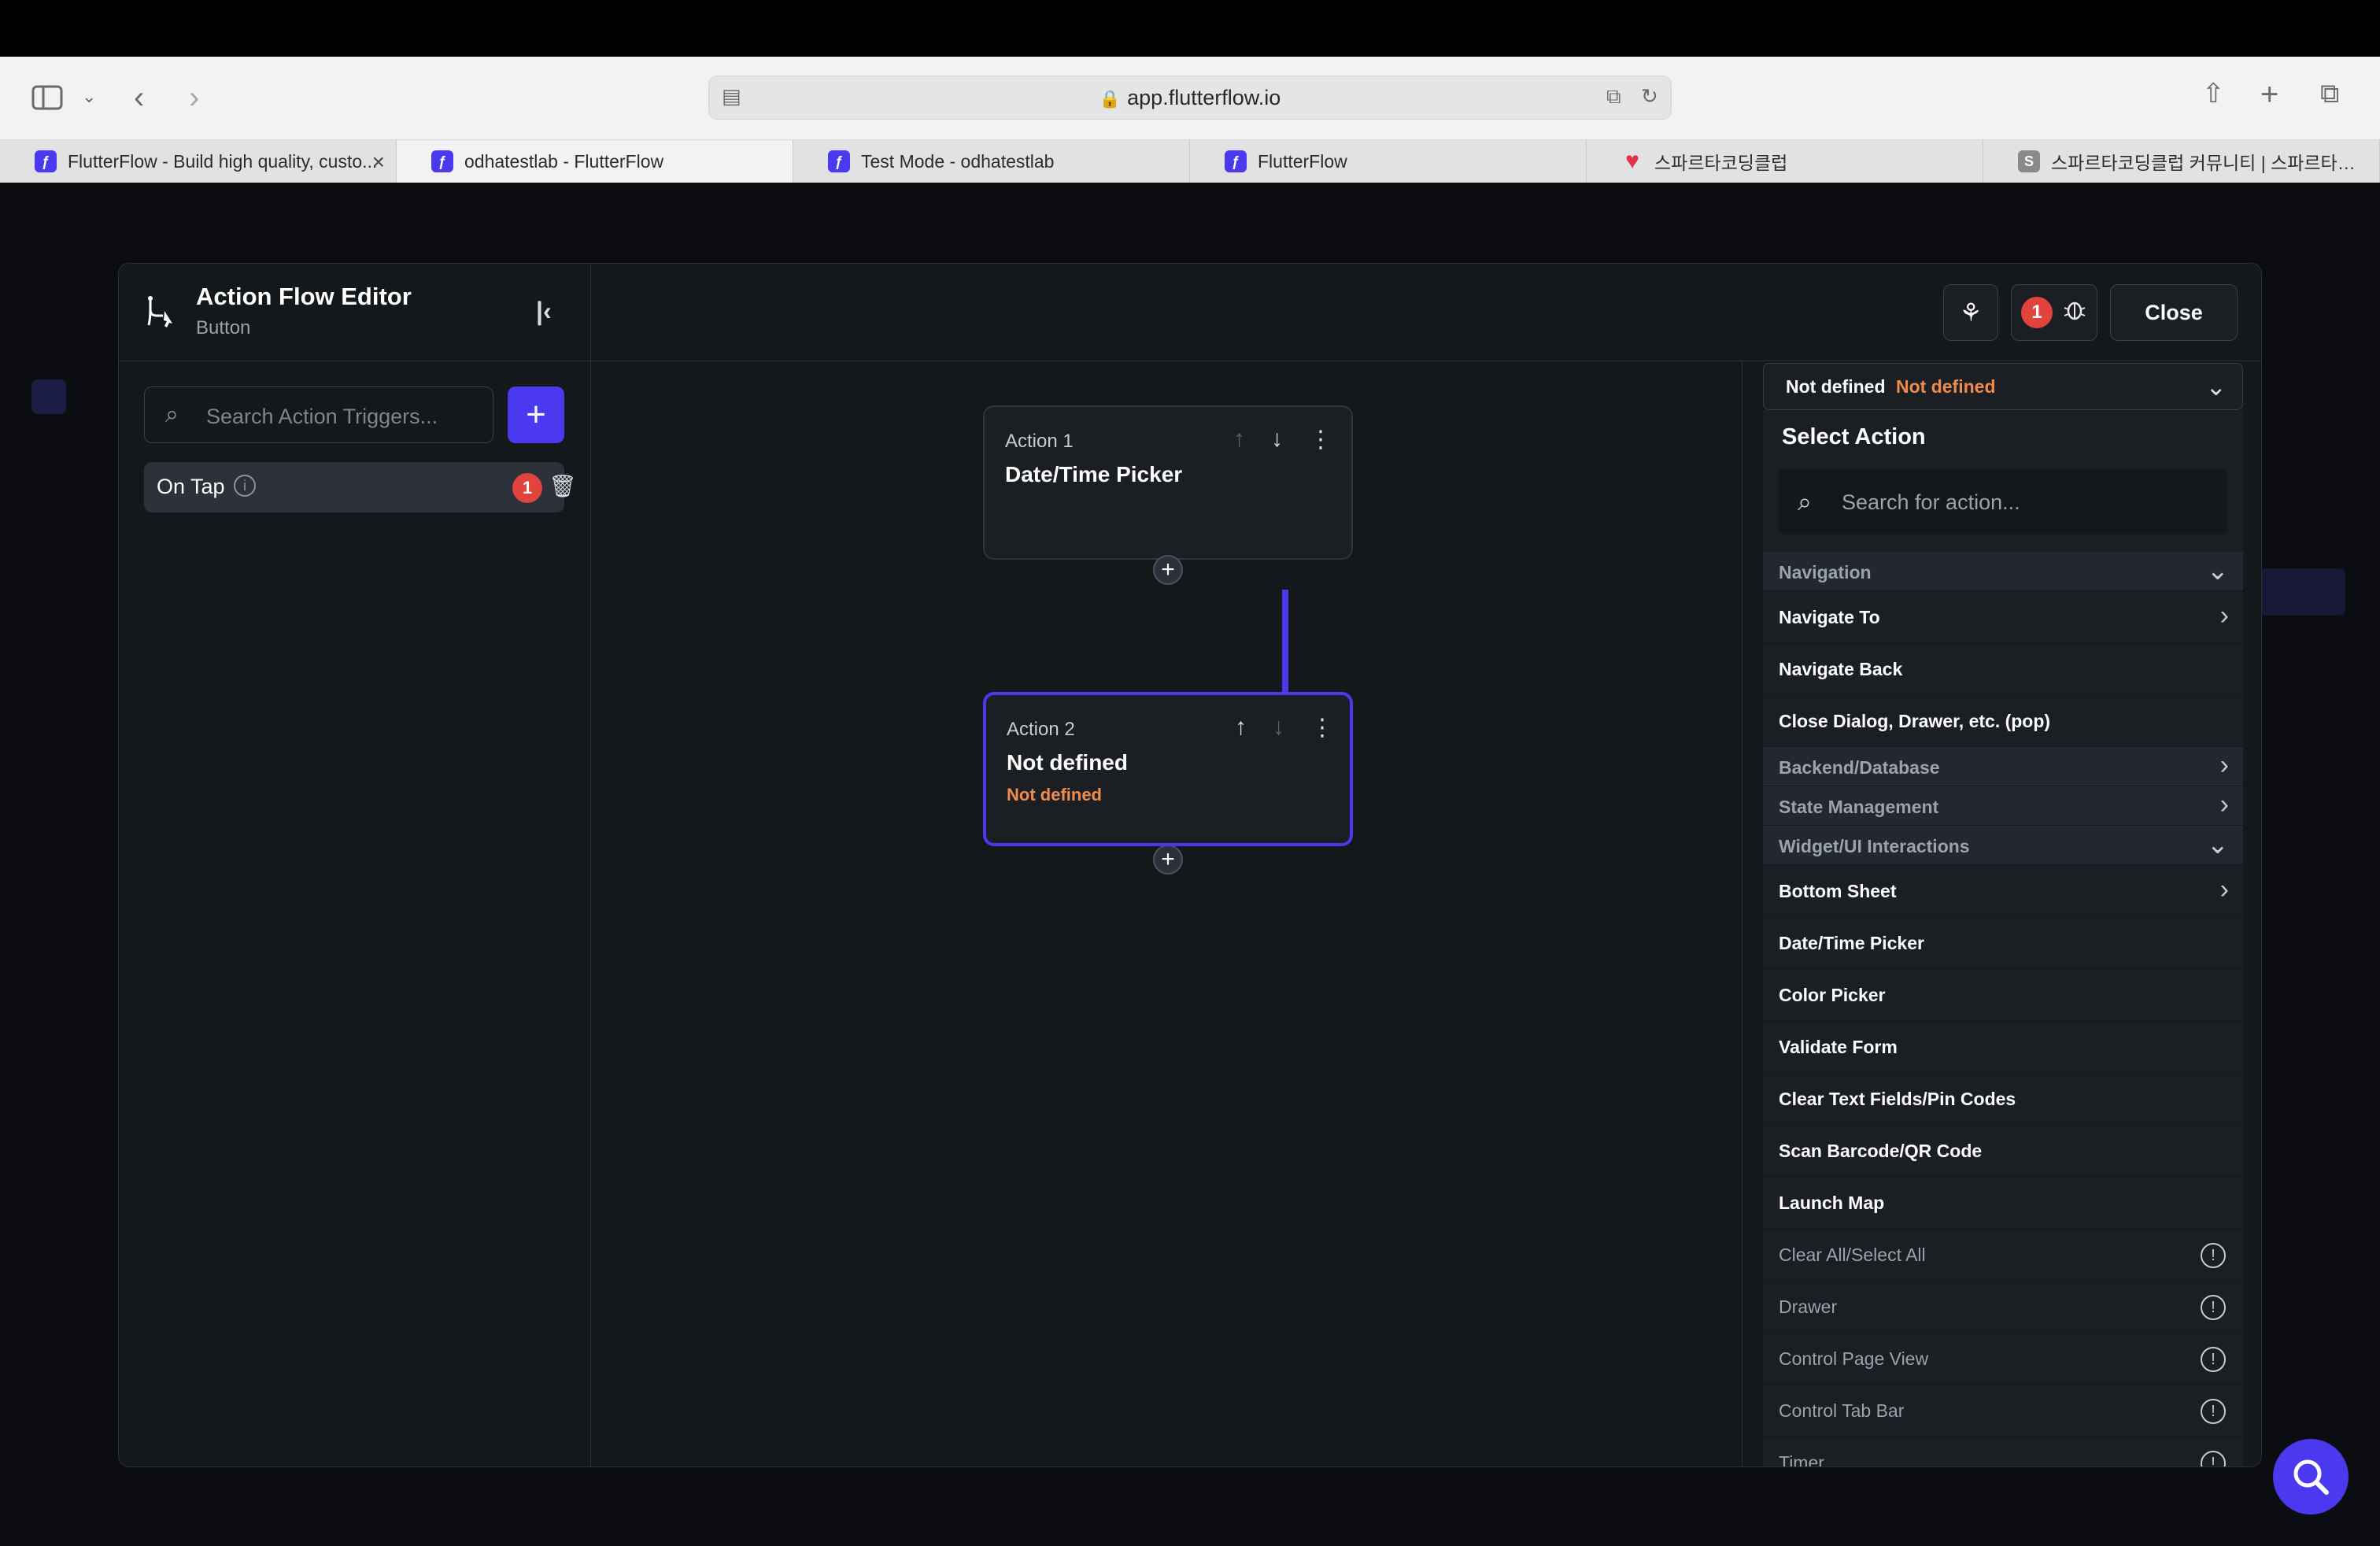 This screenshot has height=1546, width=2380. What do you see at coordinates (2003, 1047) in the screenshot?
I see `action-item: Validate Form` at bounding box center [2003, 1047].